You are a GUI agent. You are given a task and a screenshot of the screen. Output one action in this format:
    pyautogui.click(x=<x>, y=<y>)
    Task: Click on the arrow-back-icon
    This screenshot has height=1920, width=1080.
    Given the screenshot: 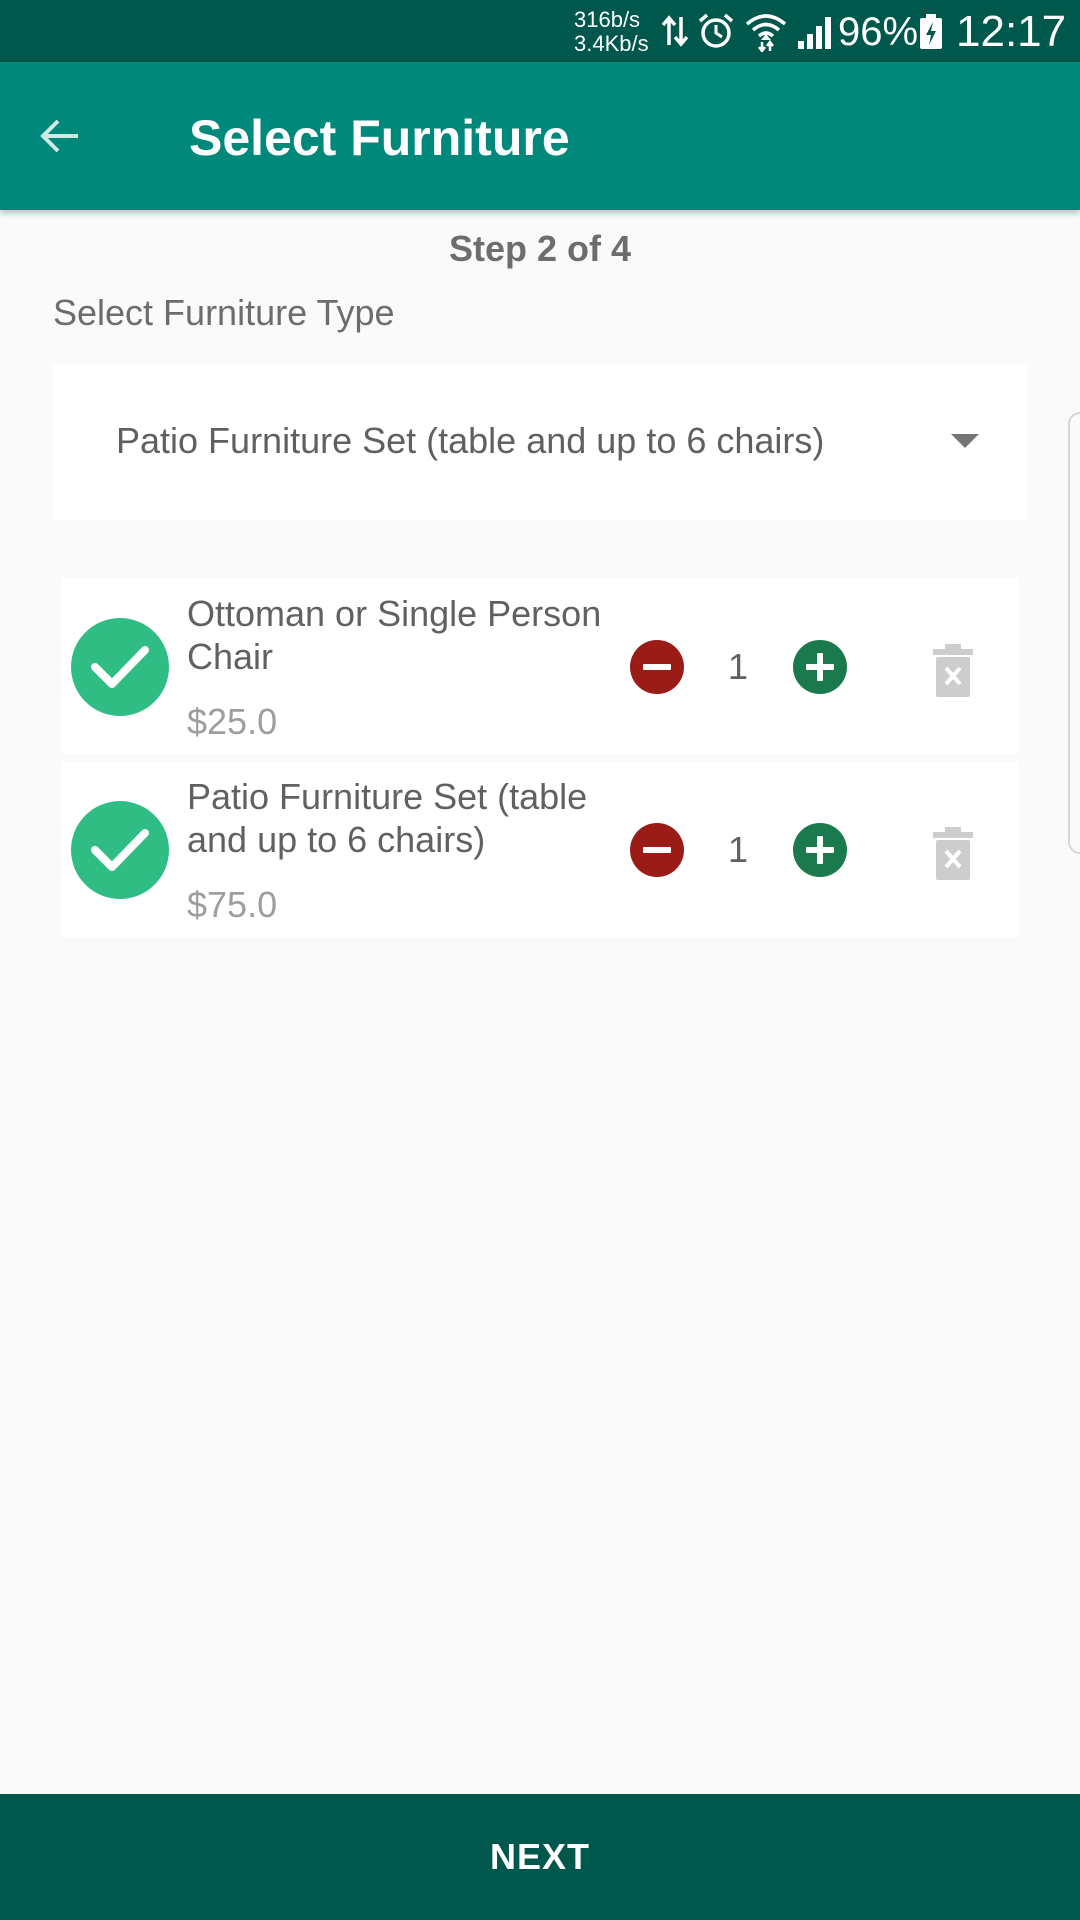 What is the action you would take?
    pyautogui.click(x=60, y=138)
    